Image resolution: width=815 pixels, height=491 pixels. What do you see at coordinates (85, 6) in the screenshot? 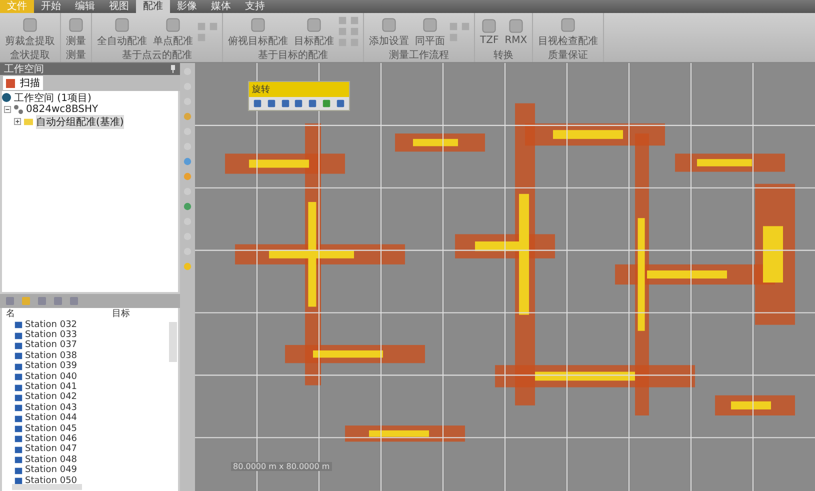
I see `ribbon-tab: 编辑` at bounding box center [85, 6].